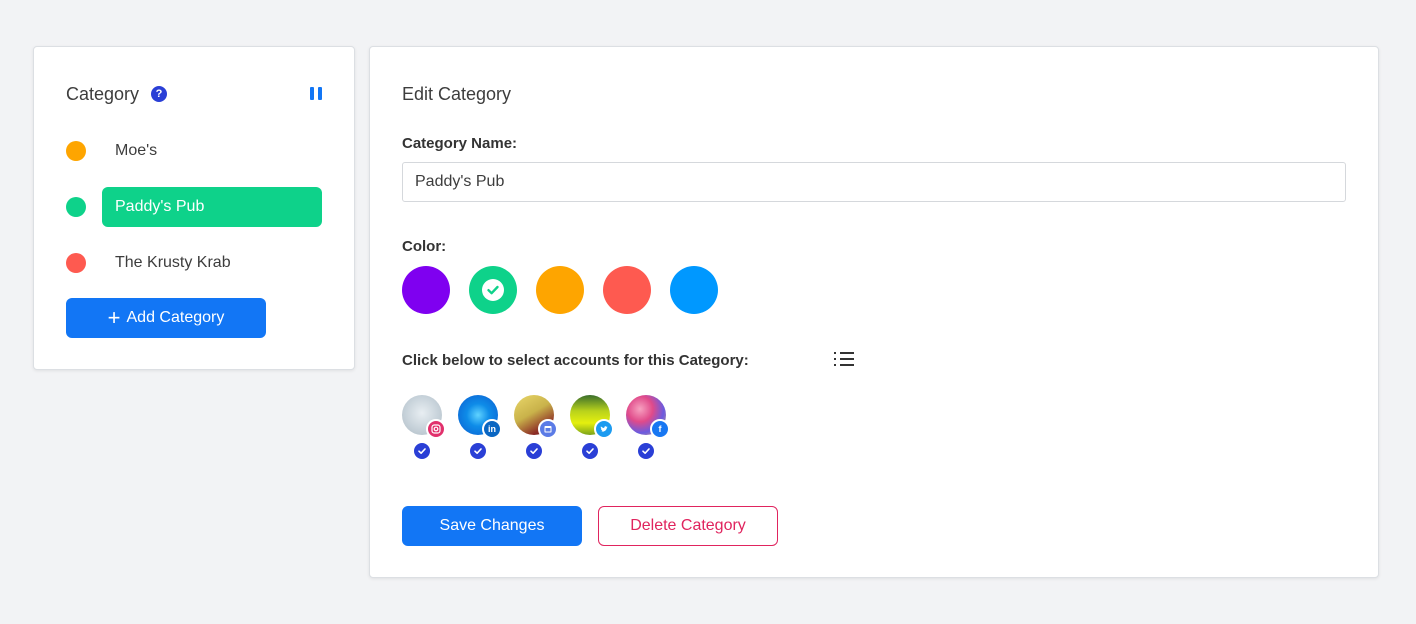  What do you see at coordinates (424, 428) in the screenshot?
I see `account-instagram` at bounding box center [424, 428].